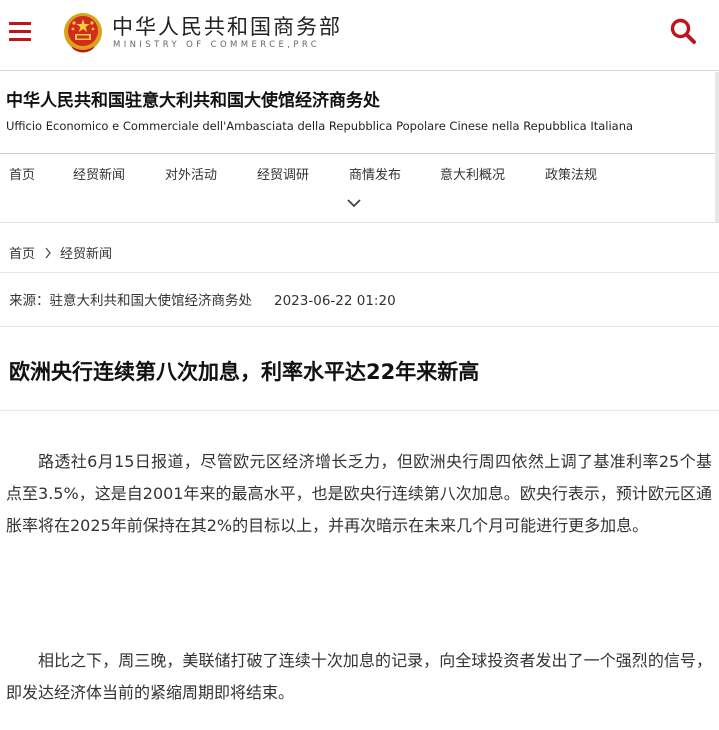 The width and height of the screenshot is (719, 730). What do you see at coordinates (22, 252) in the screenshot?
I see `breadcrumb-home: 首页` at bounding box center [22, 252].